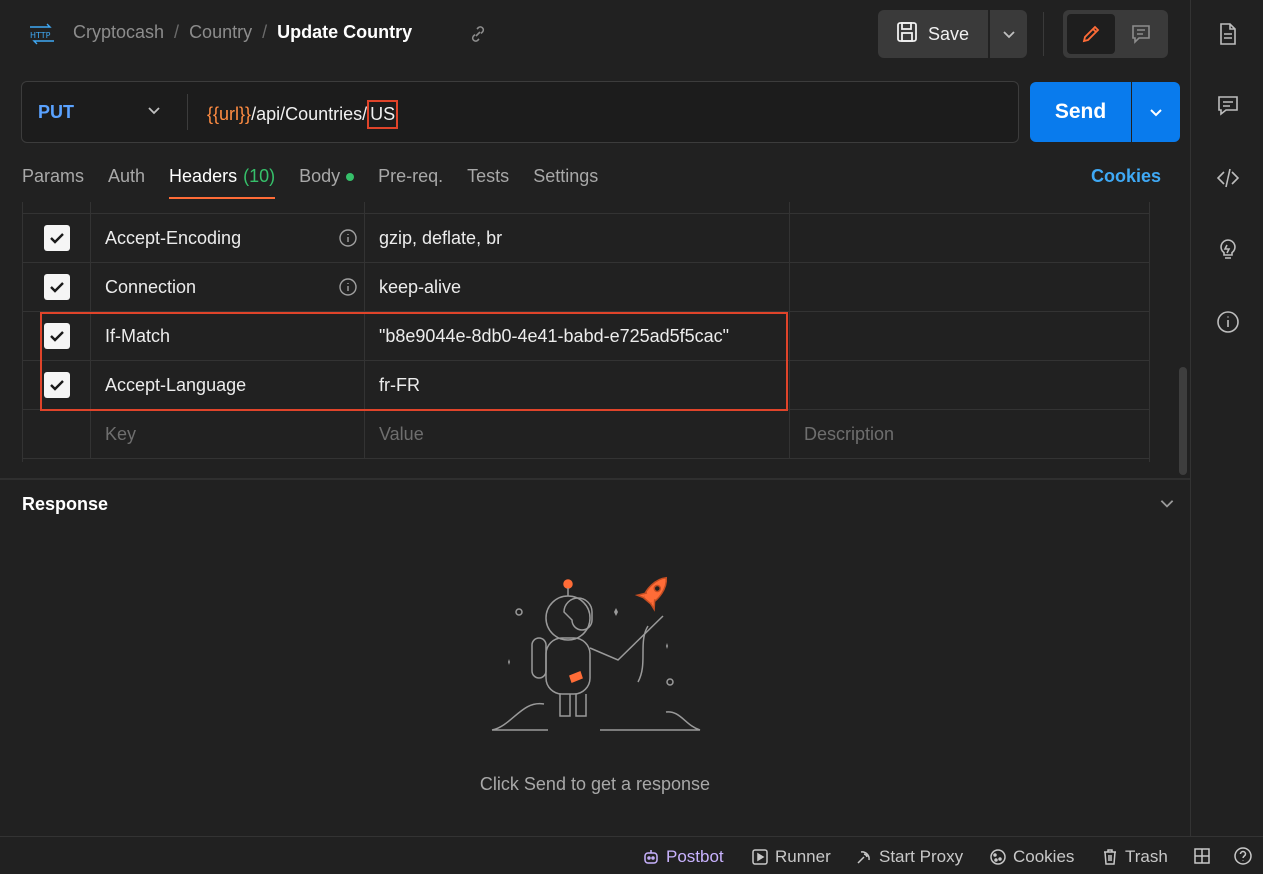  Describe the element at coordinates (1183, 421) in the screenshot. I see `scrollbar` at that location.